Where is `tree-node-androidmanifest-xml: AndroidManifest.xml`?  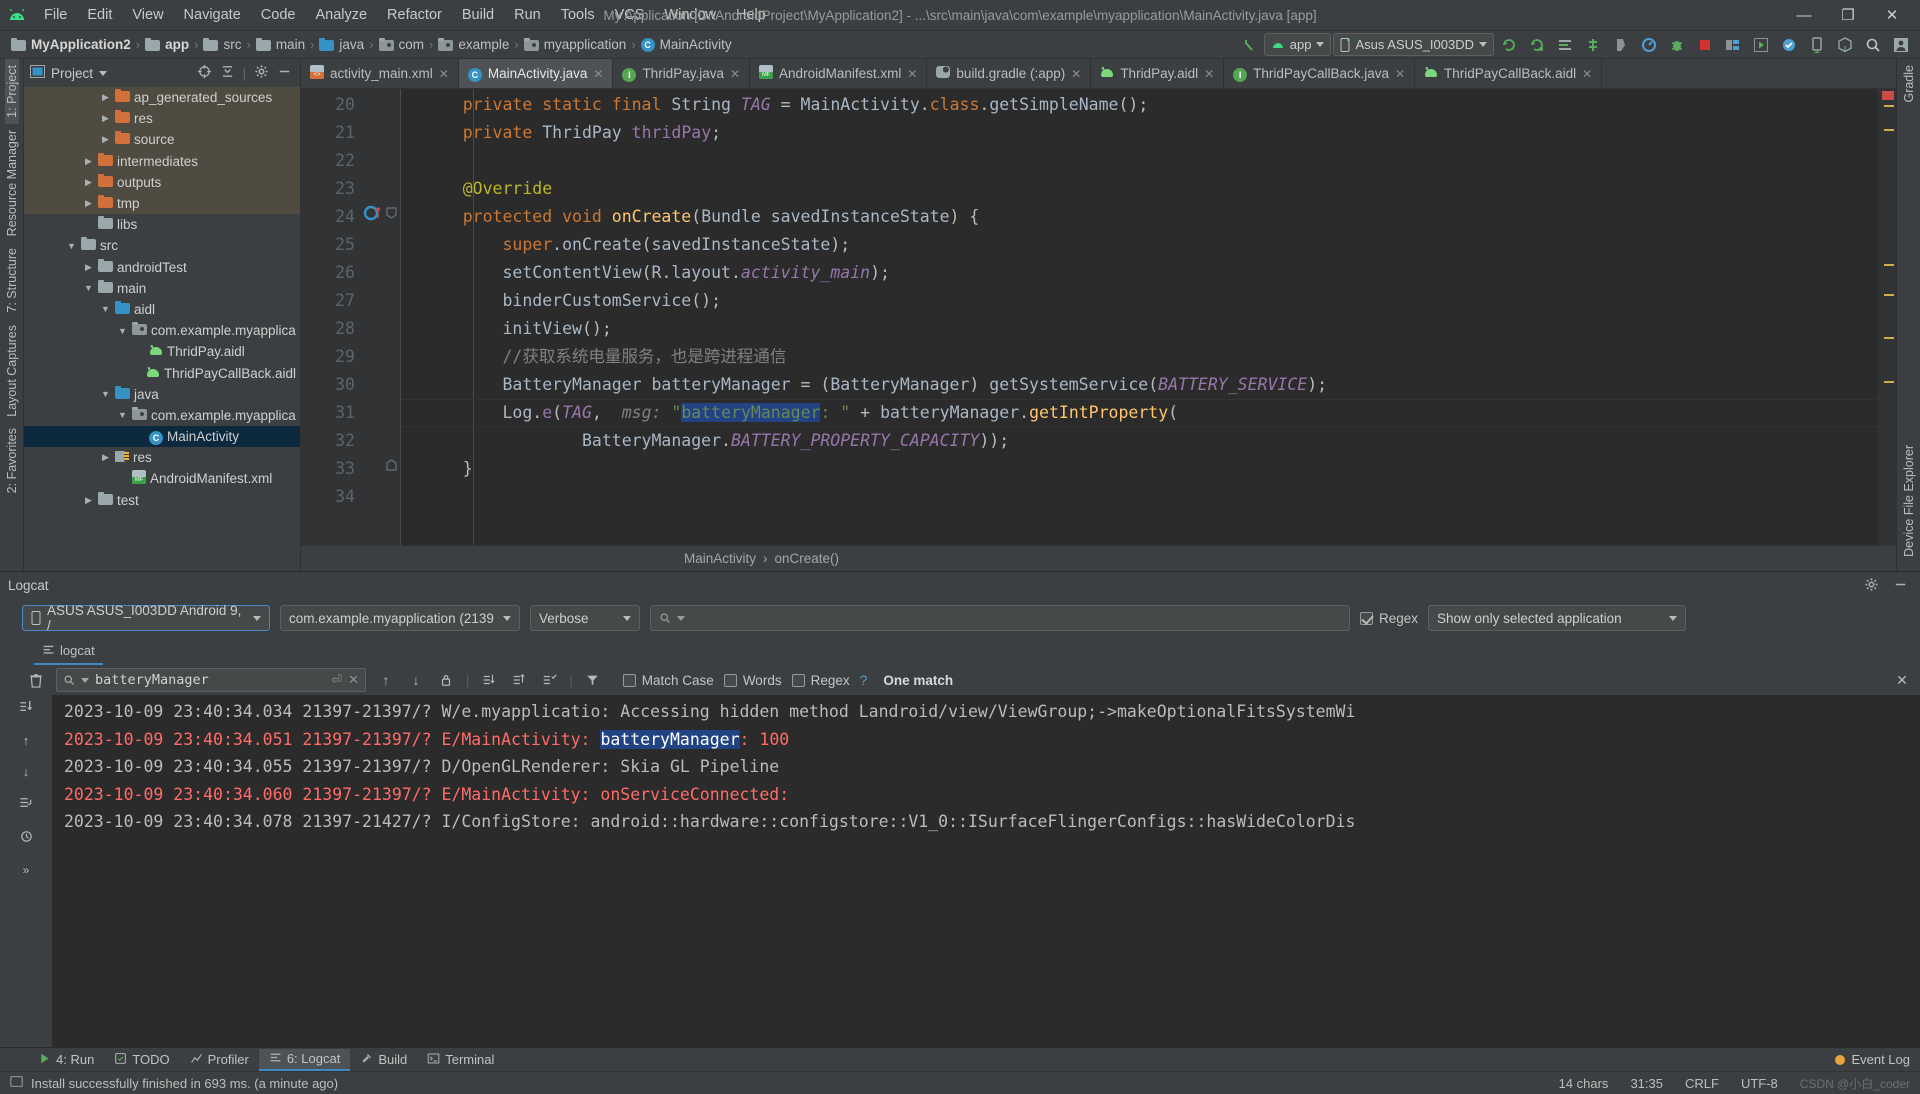
tree-node-androidmanifest-xml: AndroidManifest.xml is located at coordinates (162, 478).